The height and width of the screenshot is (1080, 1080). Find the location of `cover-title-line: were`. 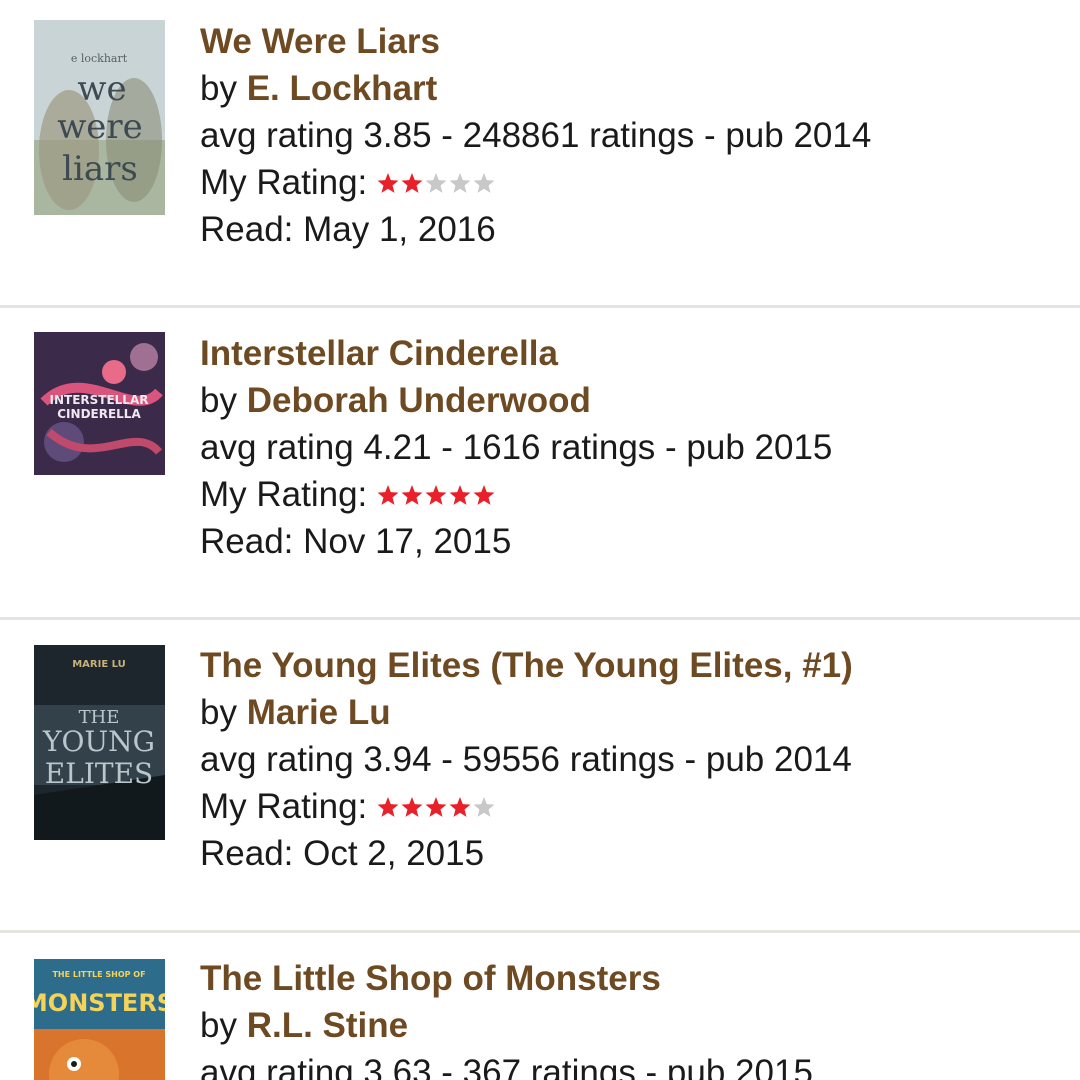

cover-title-line: were is located at coordinates (100, 127).